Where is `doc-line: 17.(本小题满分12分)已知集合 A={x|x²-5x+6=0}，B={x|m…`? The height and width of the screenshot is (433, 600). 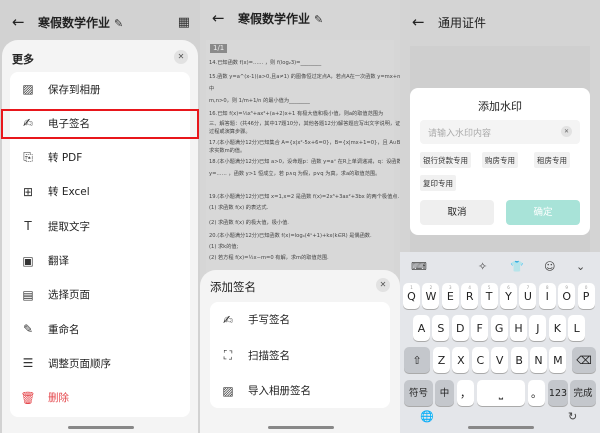 doc-line: 17.(本小题满分12分)已知集合 A={x|x²-5x+6=0}，B={x|m… is located at coordinates (304, 143).